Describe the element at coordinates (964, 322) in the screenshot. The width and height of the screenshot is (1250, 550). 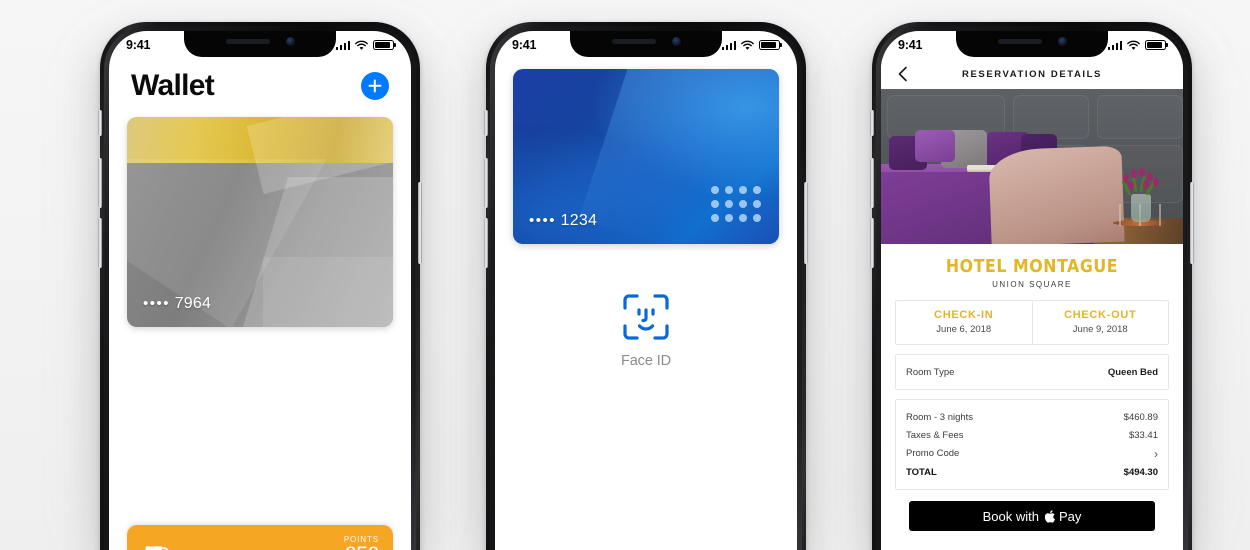
I see `check-in-cell: CHECK-IN June 6, 2018` at that location.